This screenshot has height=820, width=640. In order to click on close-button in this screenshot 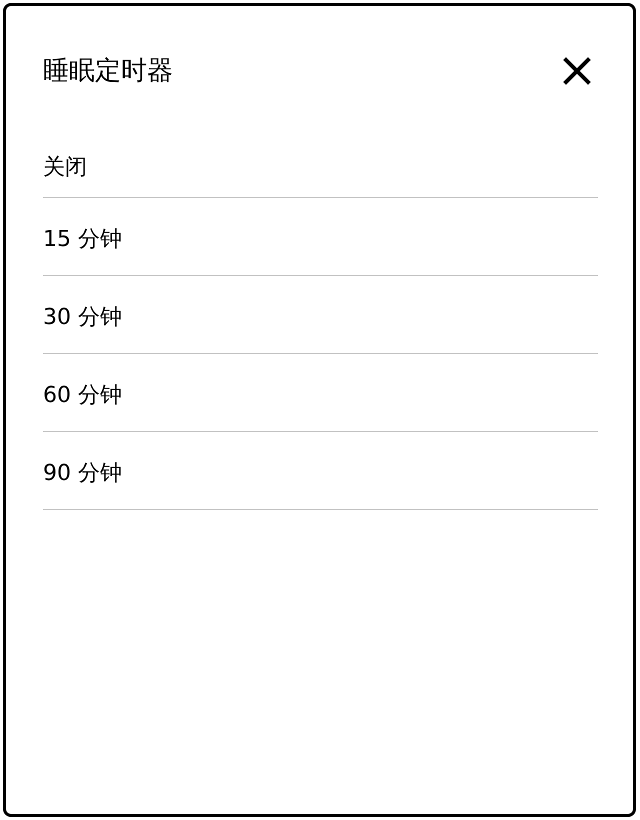, I will do `click(577, 71)`.